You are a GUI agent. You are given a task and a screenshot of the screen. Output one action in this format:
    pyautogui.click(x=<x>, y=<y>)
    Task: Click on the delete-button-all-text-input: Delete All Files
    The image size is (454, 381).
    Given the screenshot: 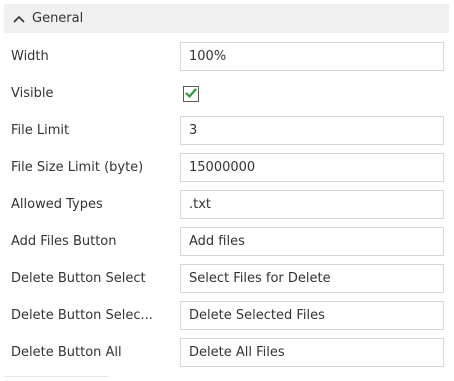 What is the action you would take?
    pyautogui.click(x=312, y=352)
    